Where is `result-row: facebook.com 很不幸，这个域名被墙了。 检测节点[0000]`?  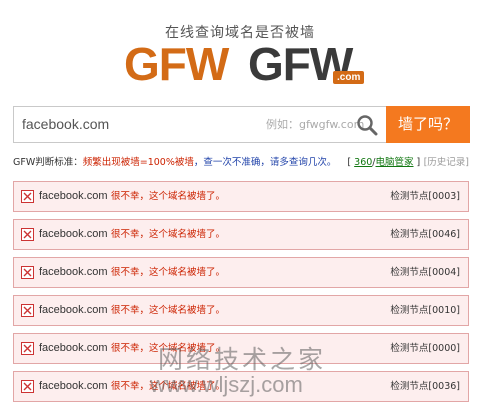
result-row: facebook.com 很不幸，这个域名被墙了。 检测节点[0000] is located at coordinates (241, 348).